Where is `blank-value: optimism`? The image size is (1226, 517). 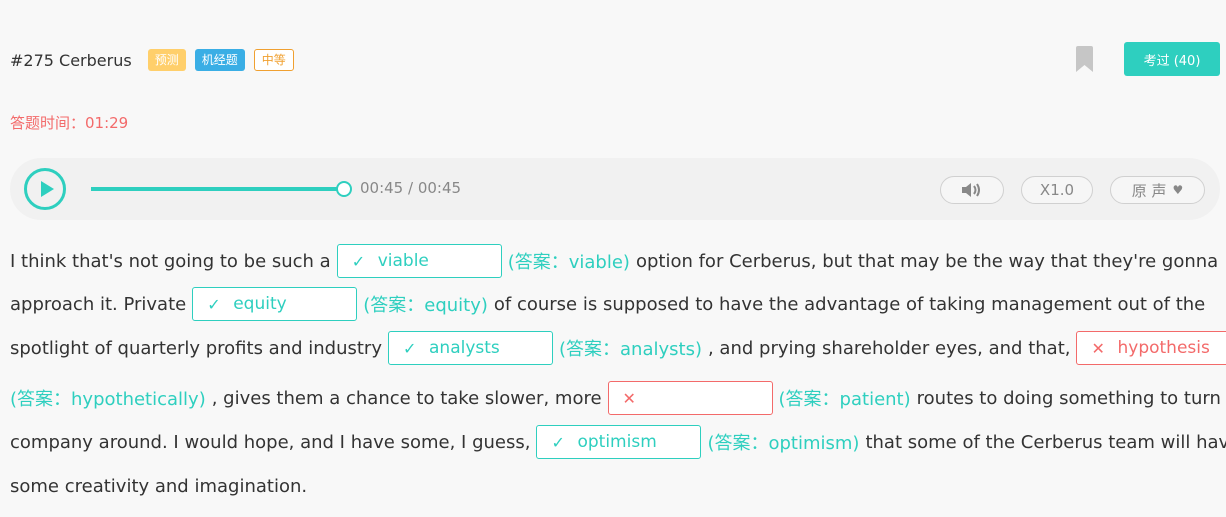
blank-value: optimism is located at coordinates (617, 442).